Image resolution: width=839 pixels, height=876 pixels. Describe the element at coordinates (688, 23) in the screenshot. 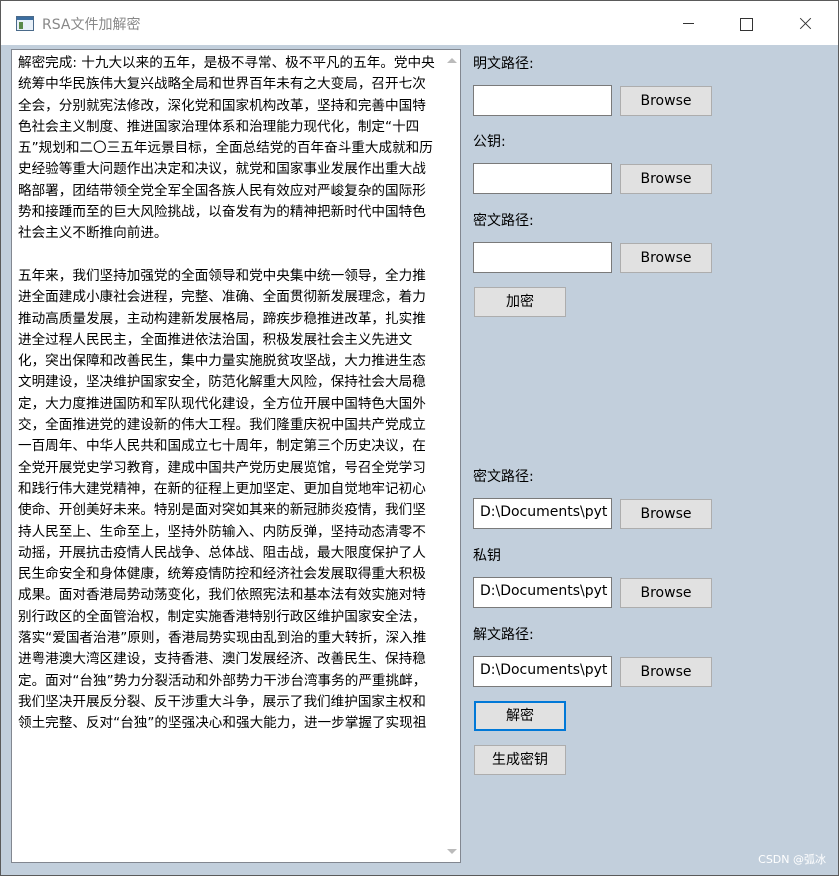

I see `minimize-button` at that location.